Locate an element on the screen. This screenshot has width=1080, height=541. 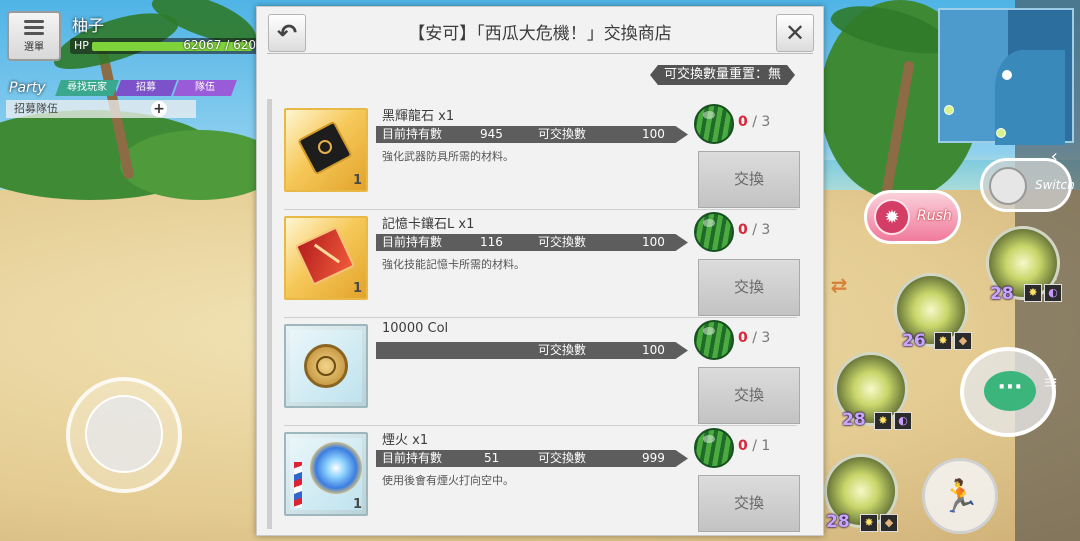
close-icon: ✕ is located at coordinates (795, 33).